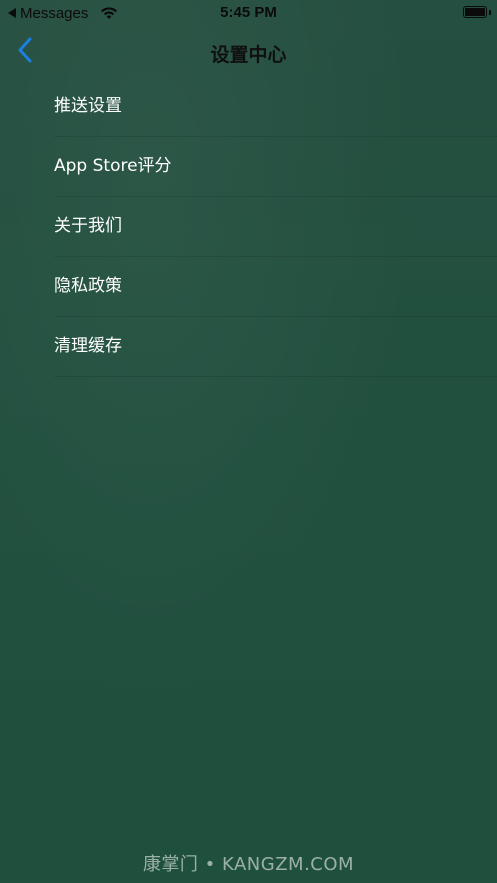 This screenshot has width=497, height=883. Describe the element at coordinates (113, 166) in the screenshot. I see `settings-item-label: App Store评分` at that location.